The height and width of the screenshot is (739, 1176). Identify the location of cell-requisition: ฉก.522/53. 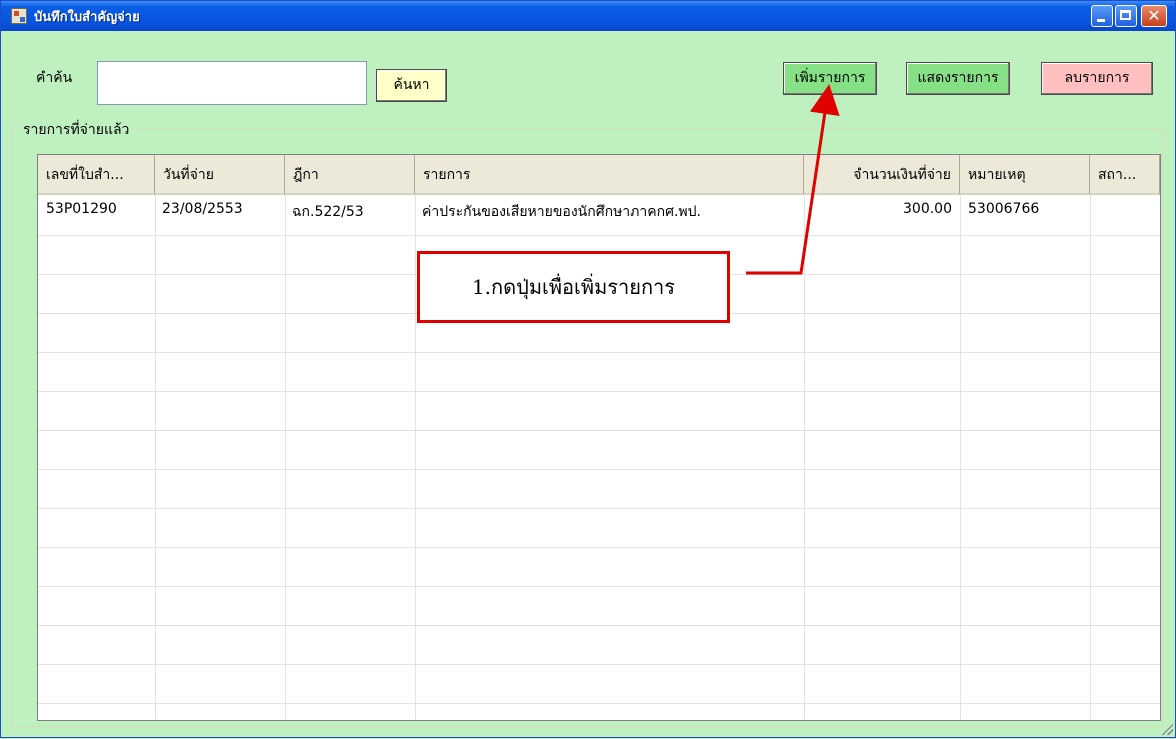
(328, 212).